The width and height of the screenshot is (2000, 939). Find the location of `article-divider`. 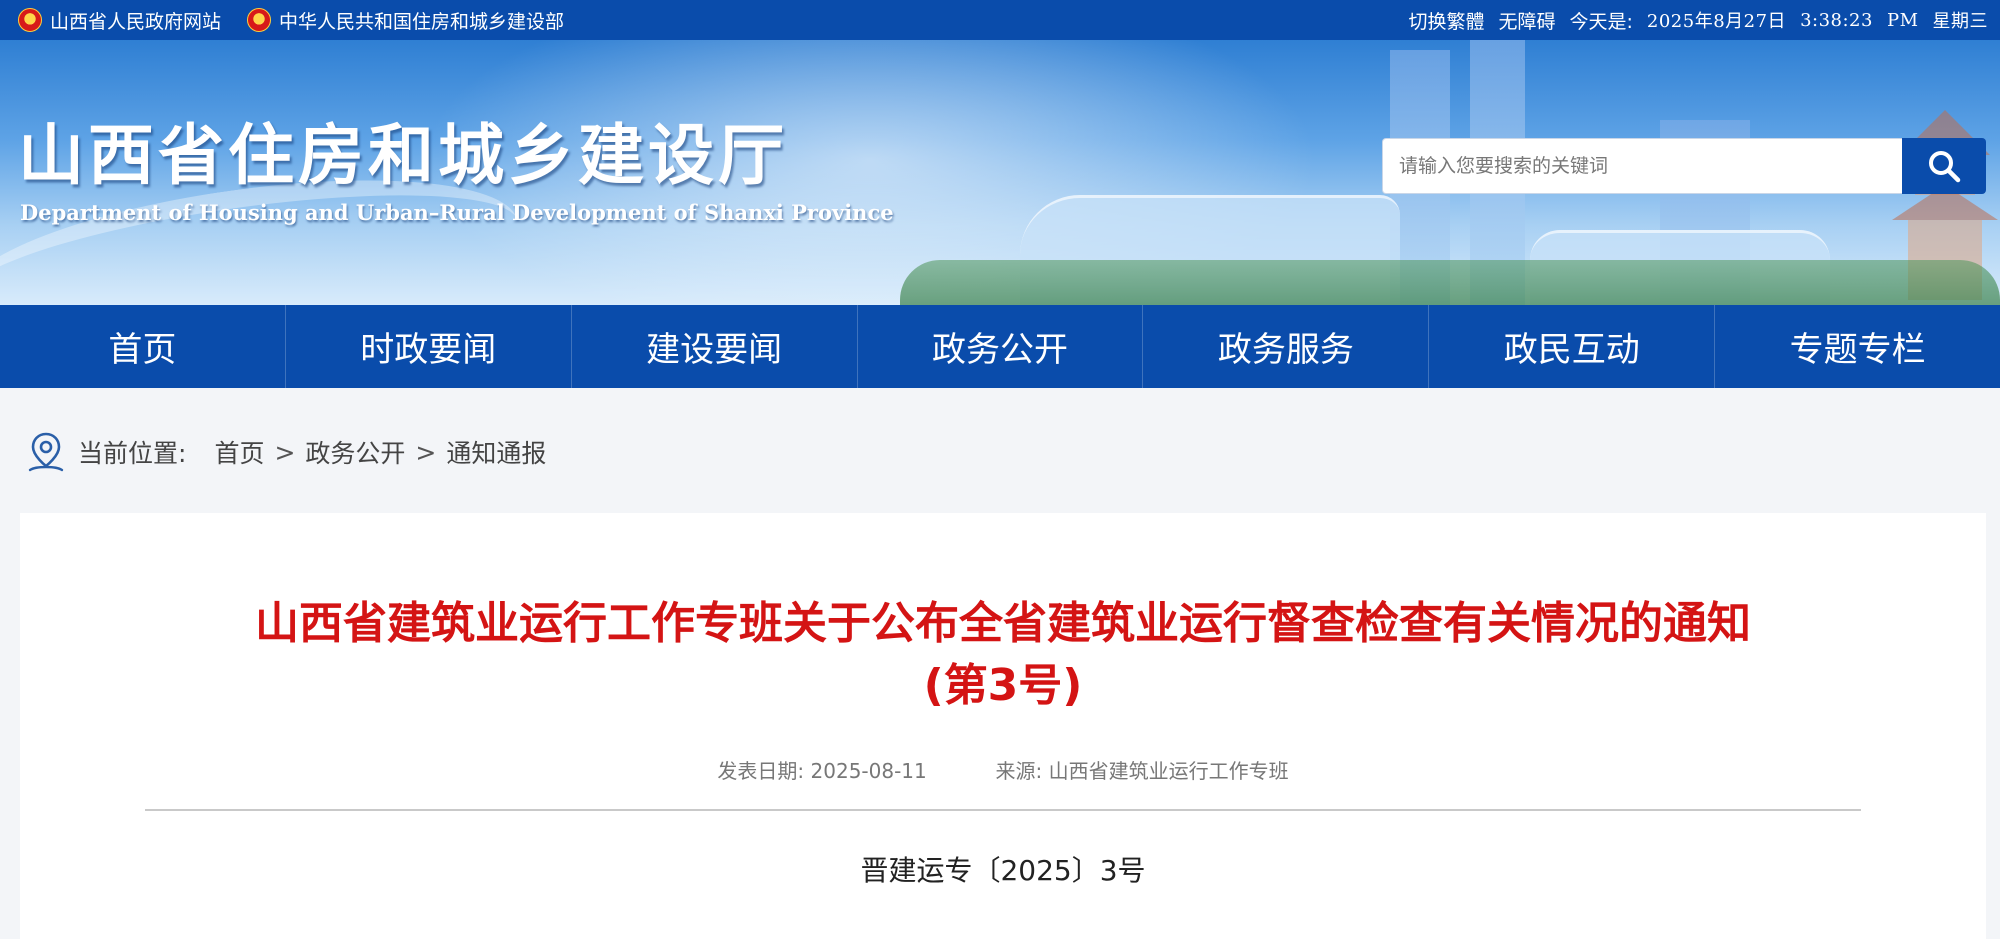

article-divider is located at coordinates (1003, 810).